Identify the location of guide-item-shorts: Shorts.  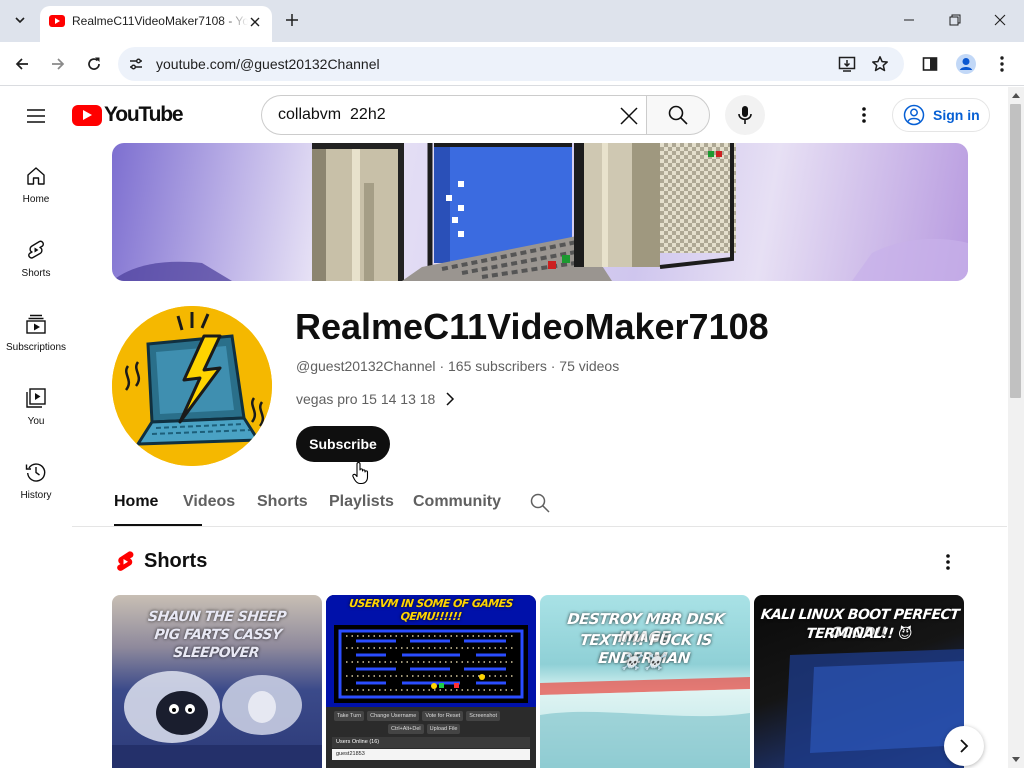
(36, 273).